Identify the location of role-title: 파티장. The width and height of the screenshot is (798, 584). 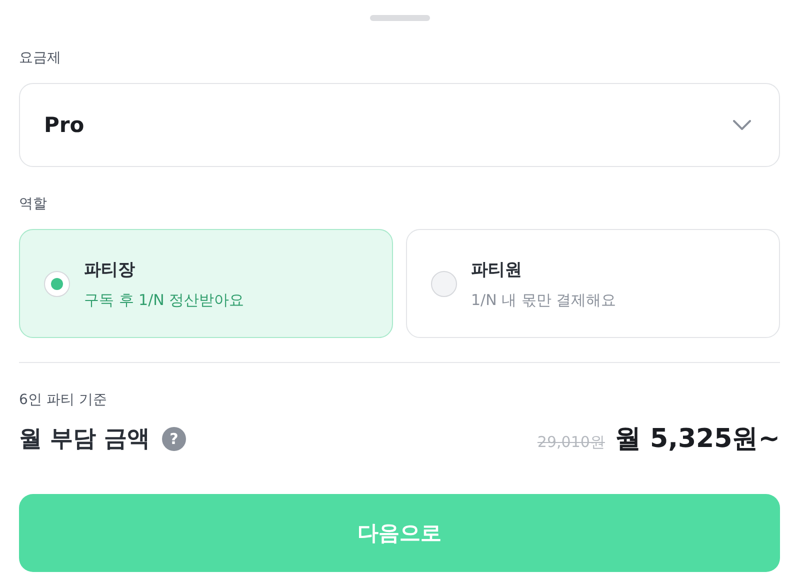
(110, 269).